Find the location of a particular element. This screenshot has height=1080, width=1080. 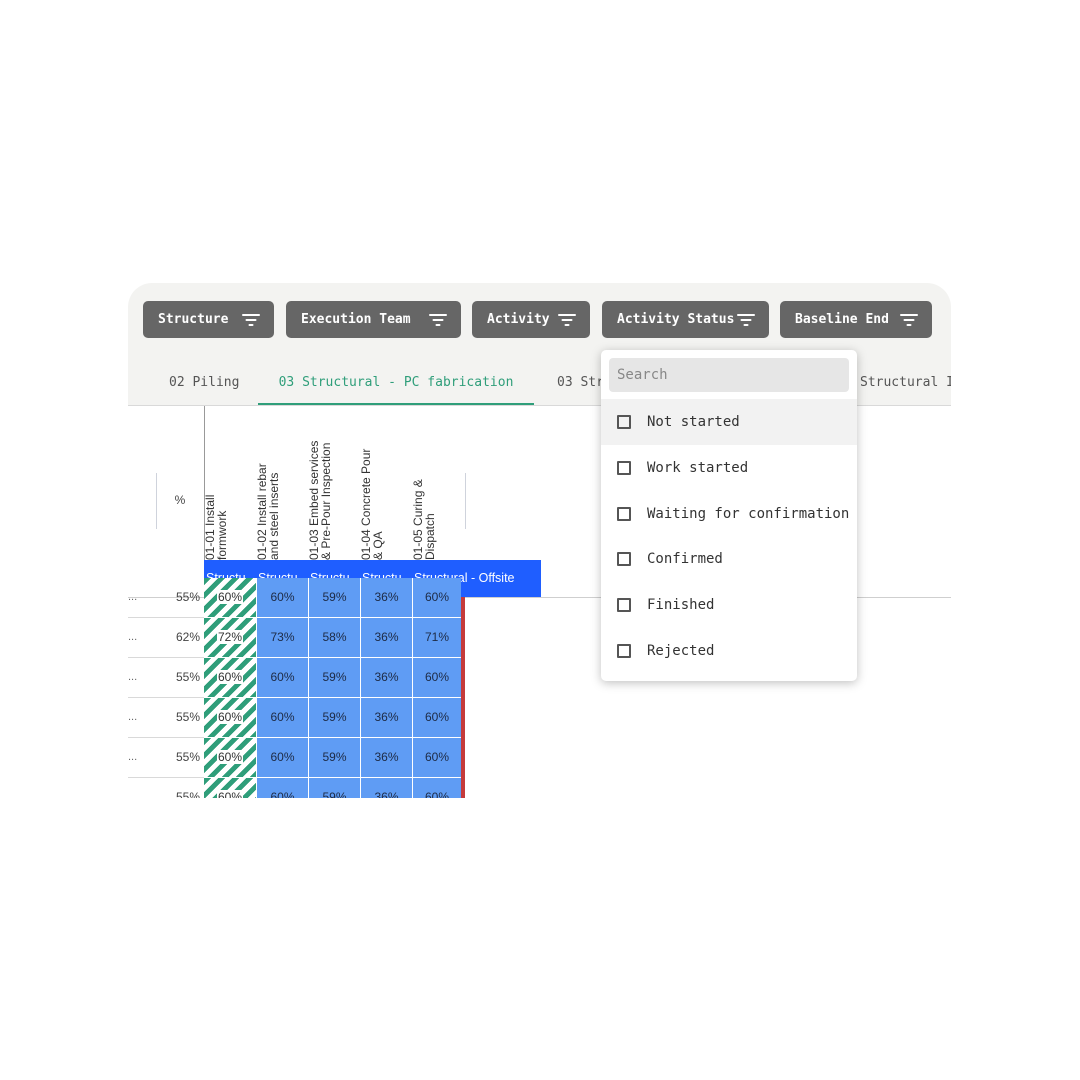

status-option-not-started: Not started is located at coordinates (729, 422).